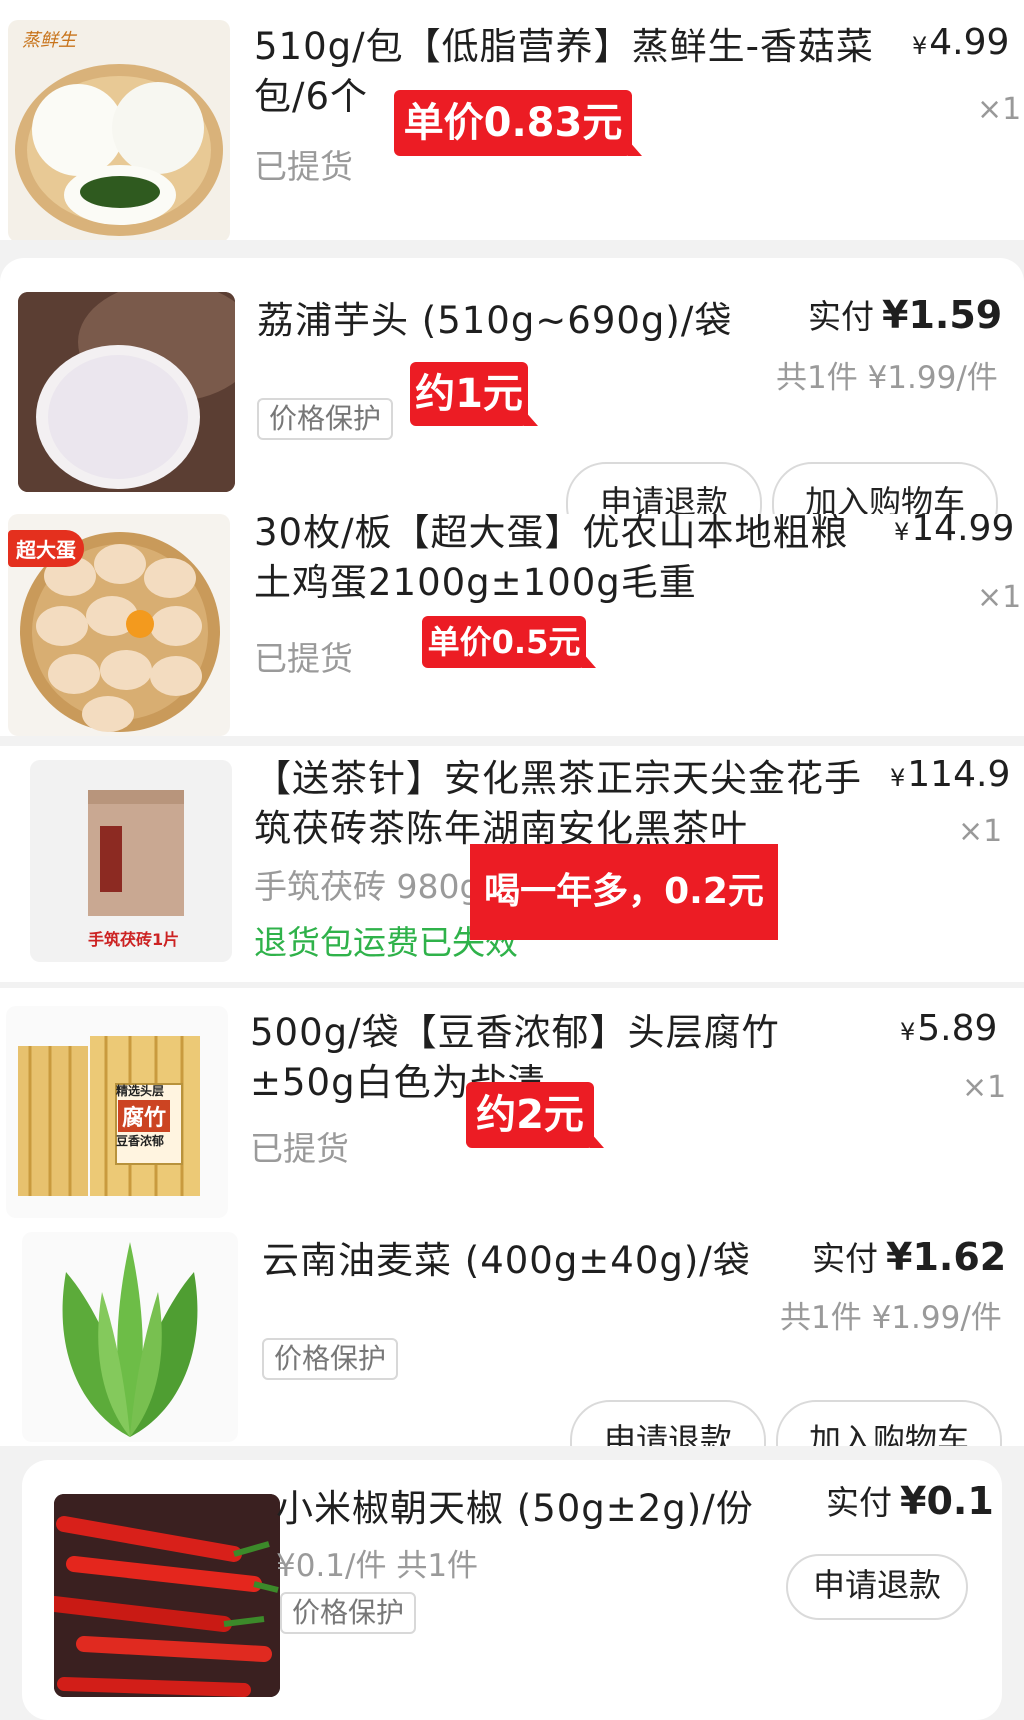  Describe the element at coordinates (367, 886) in the screenshot. I see `product-spec: 手筑茯砖 980g` at that location.